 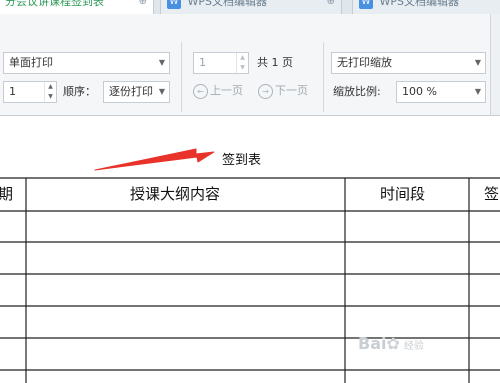 I want to click on next-page-label: 下一页, so click(x=291, y=90).